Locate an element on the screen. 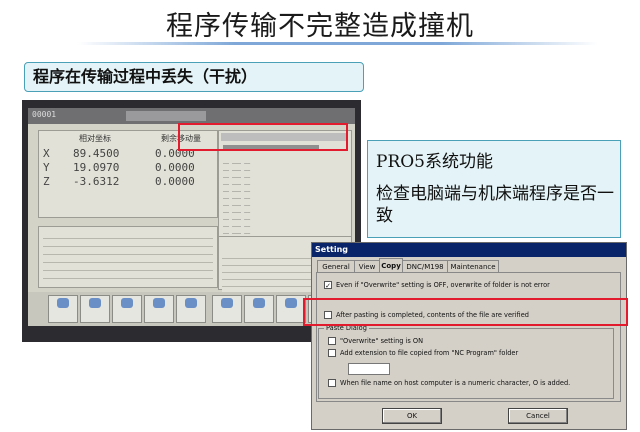 Image resolution: width=640 pixels, height=432 pixels. cnc-info-lines is located at coordinates (128, 259).